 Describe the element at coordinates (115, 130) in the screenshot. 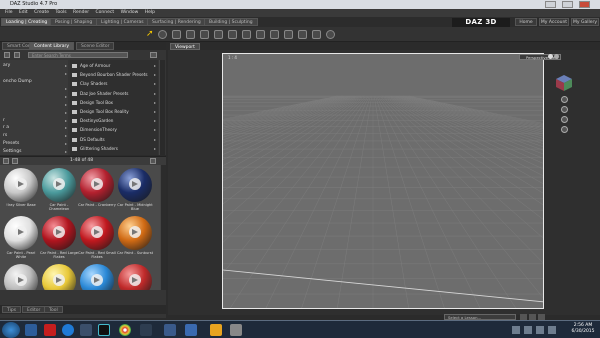

I see `subfolder-item: DimensionTheory ▸` at that location.